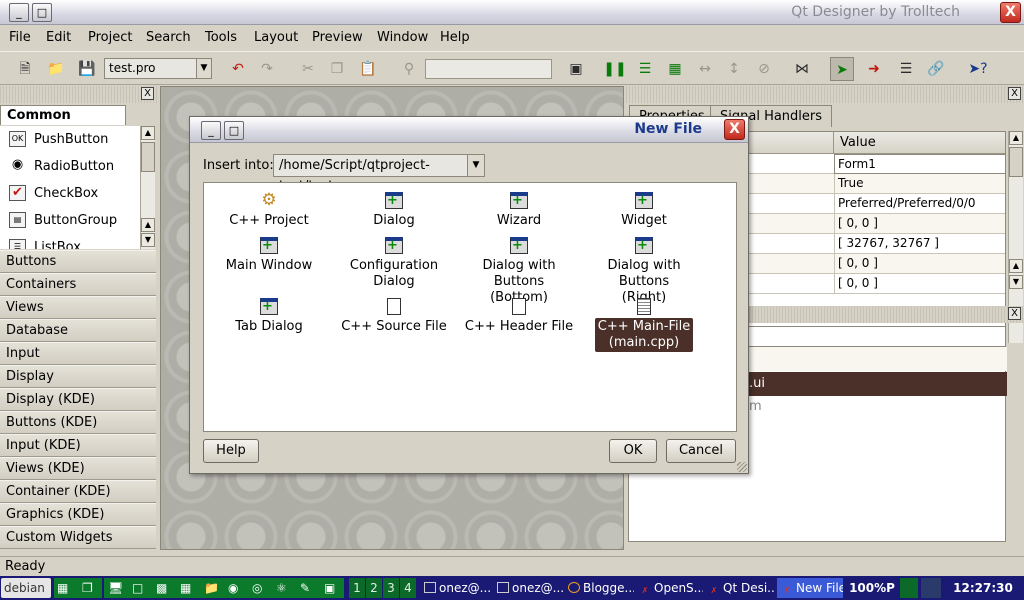 The height and width of the screenshot is (600, 1024). Describe the element at coordinates (221, 37) in the screenshot. I see `menu-tools: Tools` at that location.